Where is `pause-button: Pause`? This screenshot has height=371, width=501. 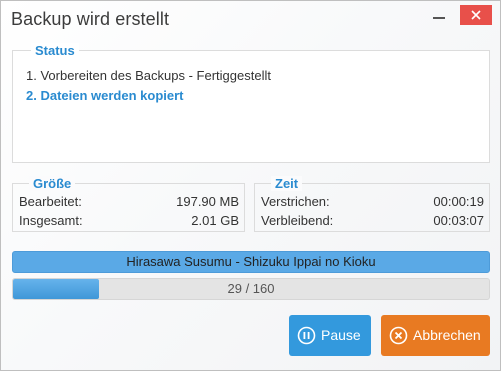 pause-button: Pause is located at coordinates (330, 335).